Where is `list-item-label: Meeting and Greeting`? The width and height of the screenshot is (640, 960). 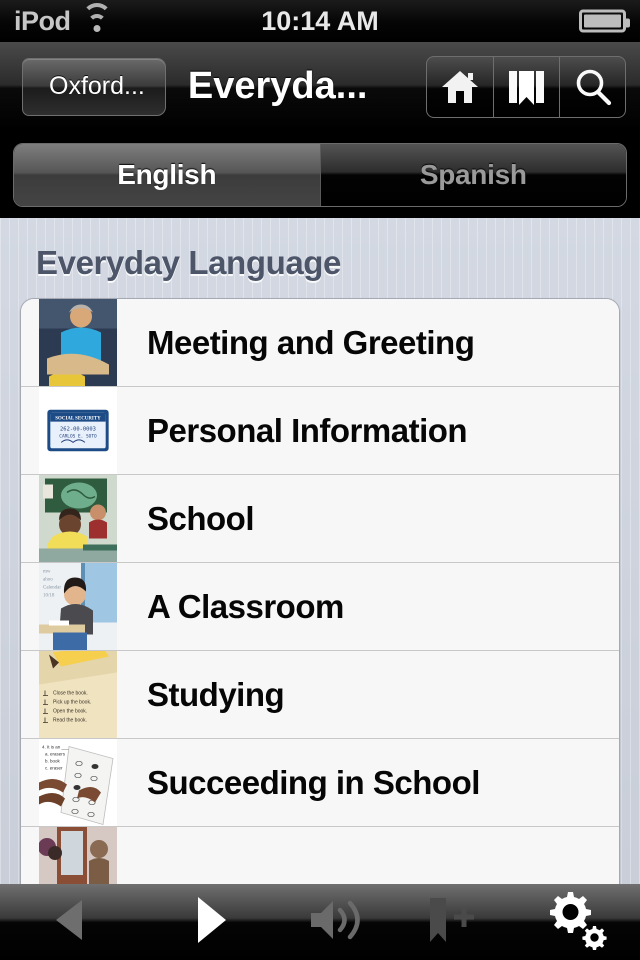
list-item-label: Meeting and Greeting is located at coordinates (311, 342).